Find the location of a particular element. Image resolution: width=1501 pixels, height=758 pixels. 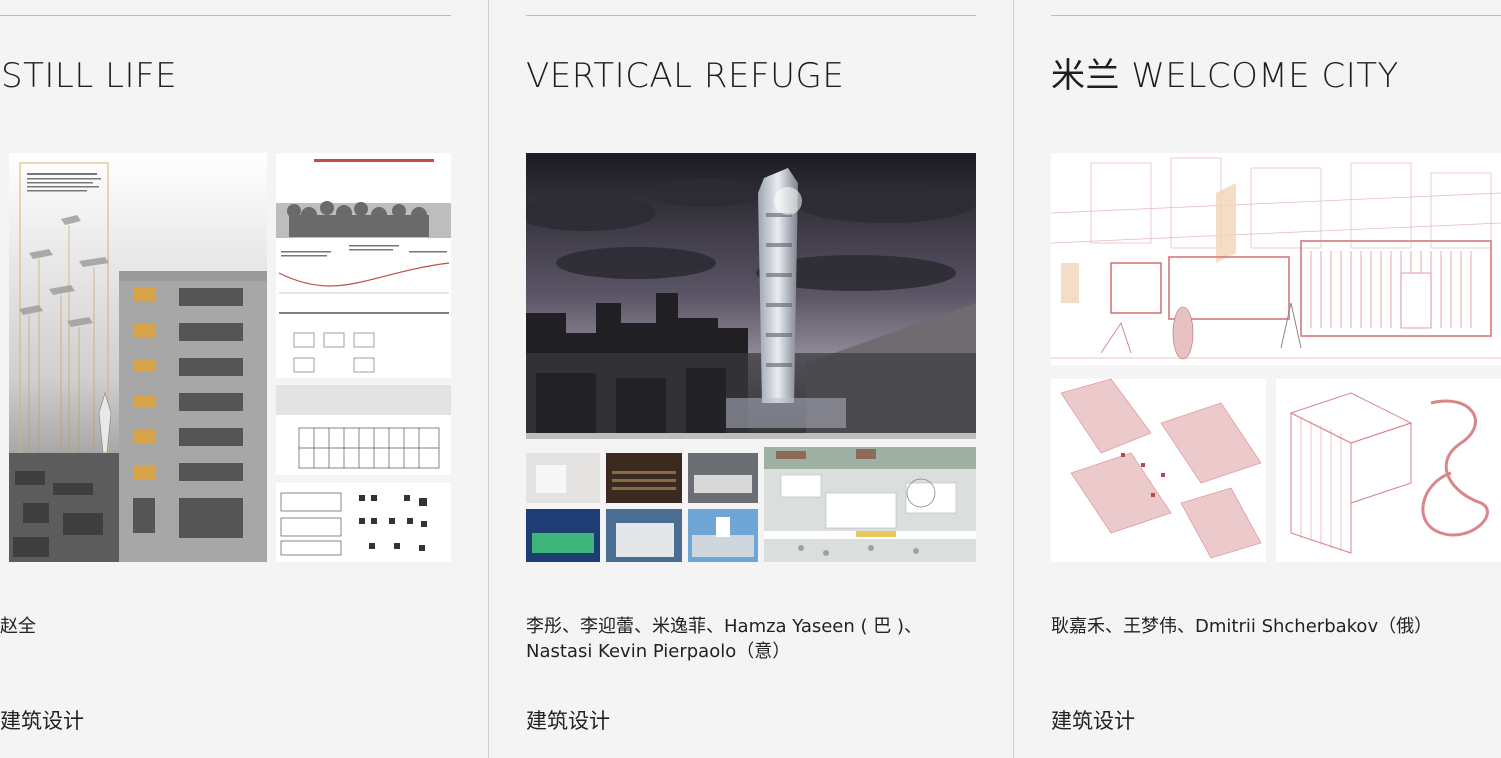

project-title: 米兰 WELCOME CITY is located at coordinates (1225, 76).